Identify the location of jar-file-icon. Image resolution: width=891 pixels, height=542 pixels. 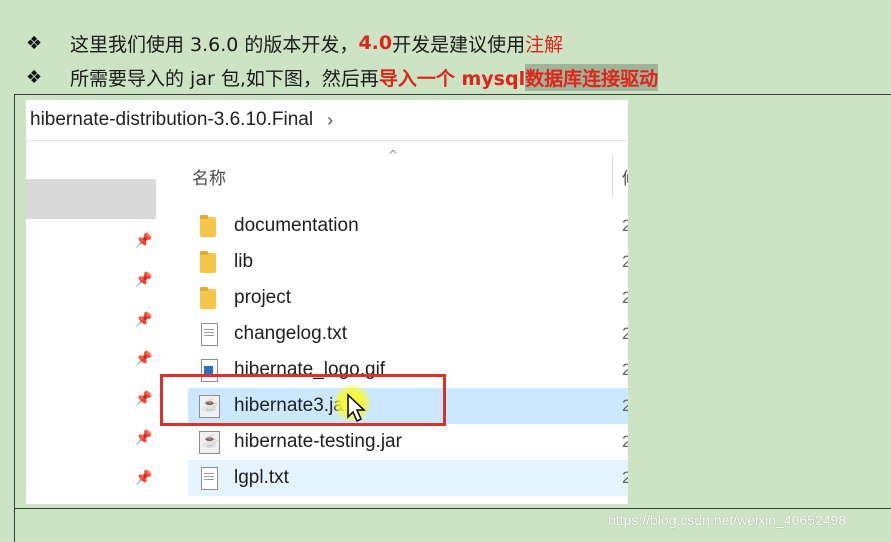
(209, 442).